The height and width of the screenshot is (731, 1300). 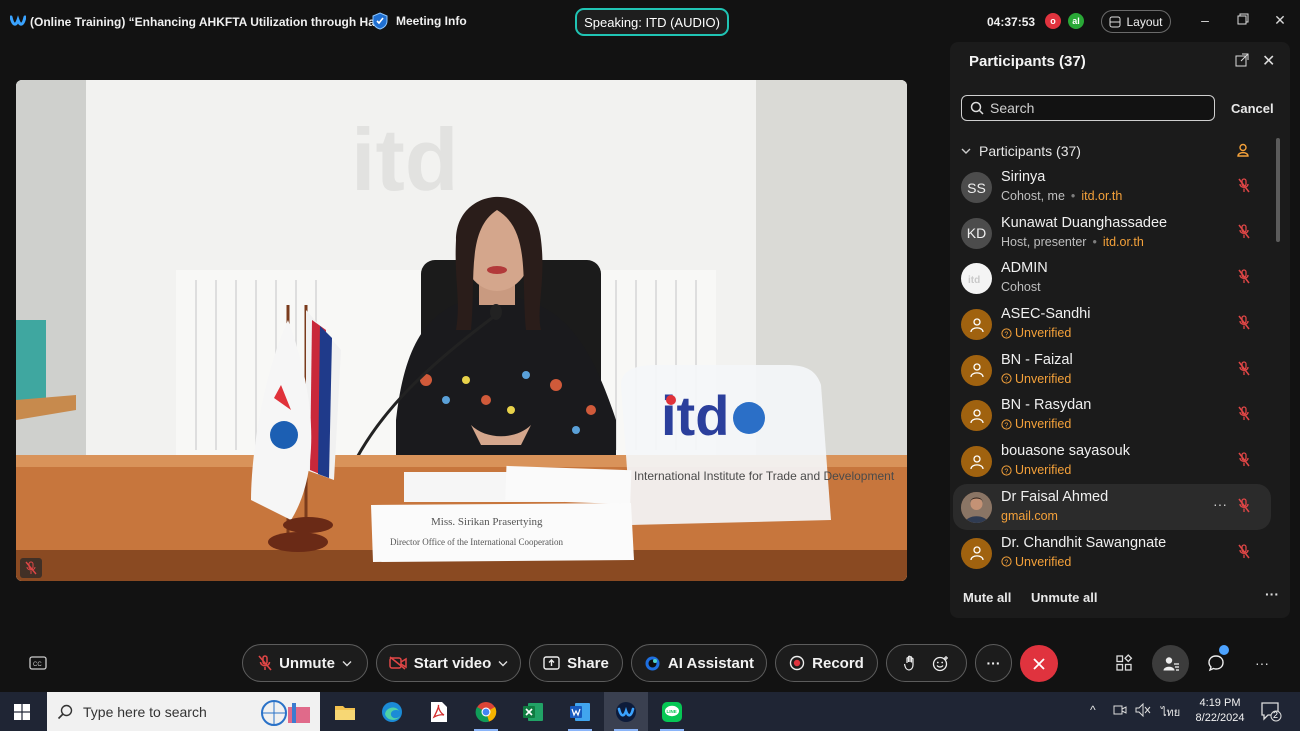 What do you see at coordinates (1220, 711) in the screenshot?
I see `taskbar-clock: 4:19 PM 8/22/2024` at bounding box center [1220, 711].